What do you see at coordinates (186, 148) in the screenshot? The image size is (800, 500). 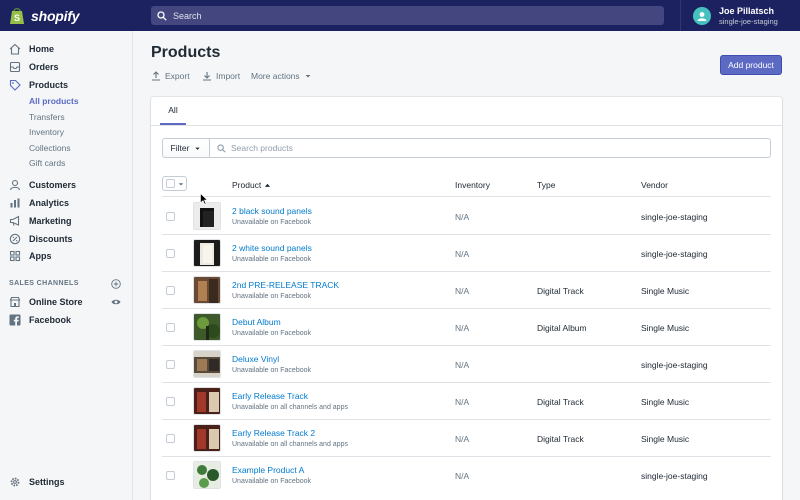 I see `filter-button: Filter` at bounding box center [186, 148].